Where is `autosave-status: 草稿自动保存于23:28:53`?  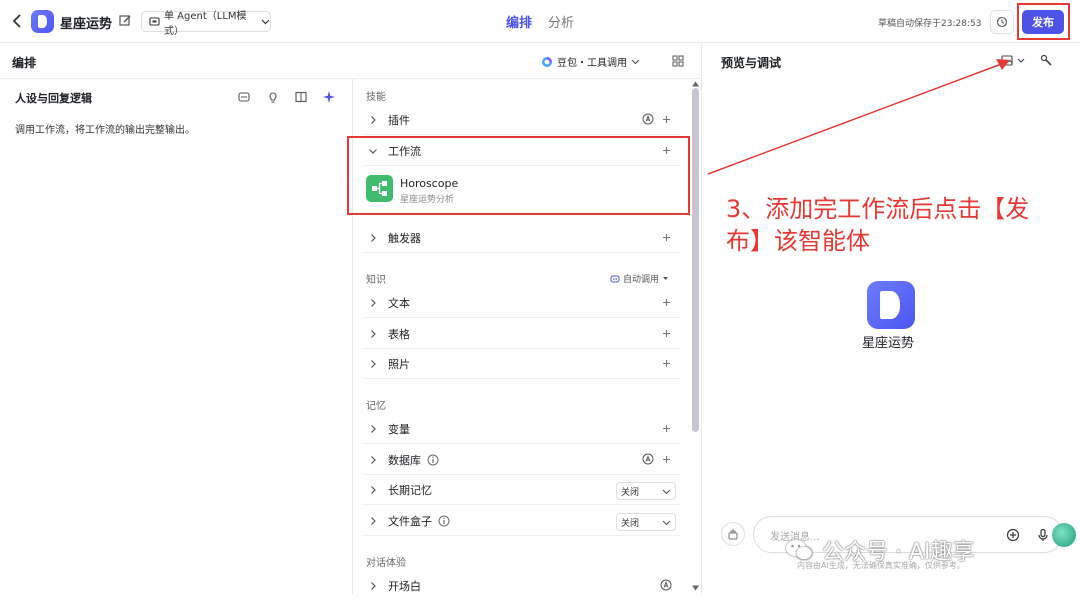 autosave-status: 草稿自动保存于23:28:53 is located at coordinates (930, 24).